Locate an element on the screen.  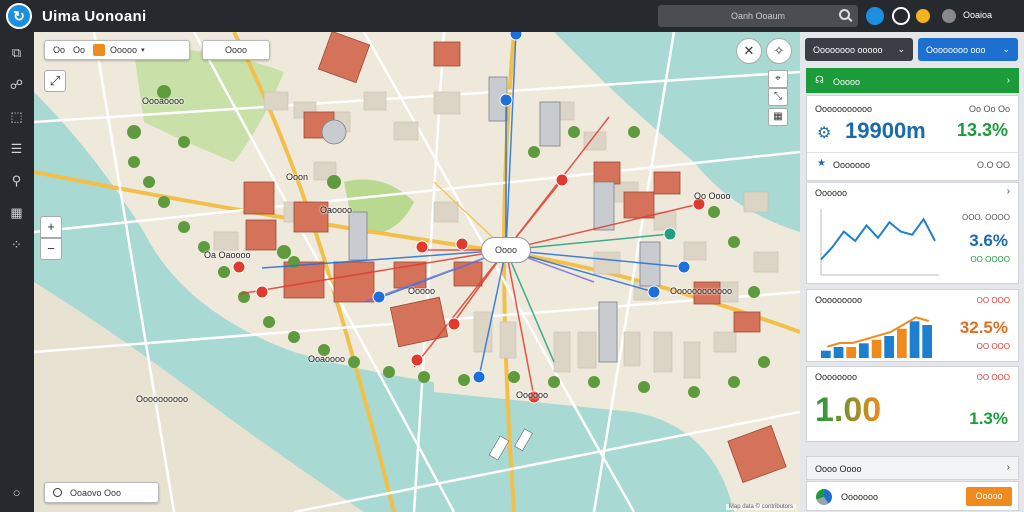
score-small-top: OO OOO is located at coordinates (993, 377).